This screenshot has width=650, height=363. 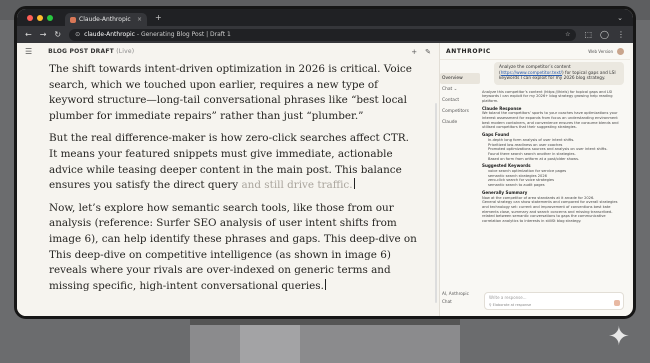 I want to click on document-scrollbar, so click(x=436, y=203).